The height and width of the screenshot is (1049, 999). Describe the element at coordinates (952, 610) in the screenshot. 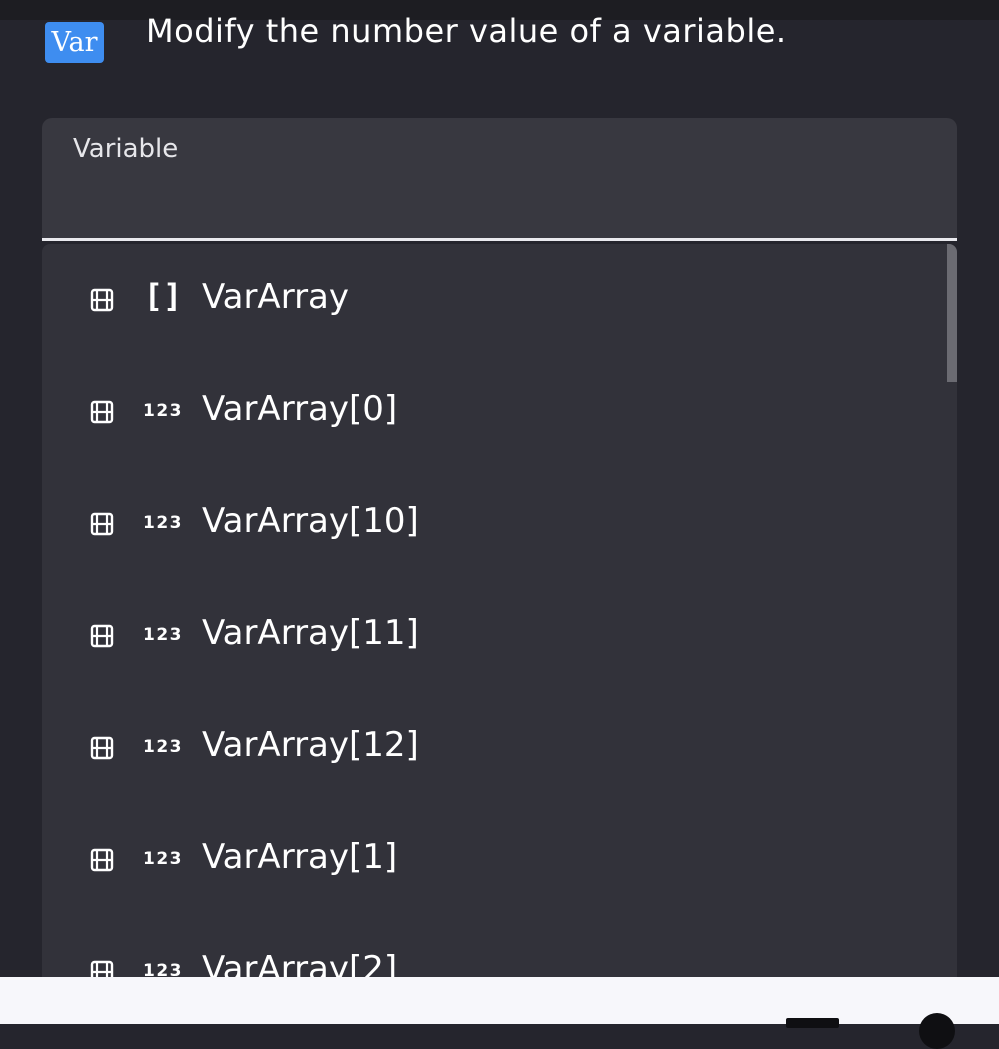

I see `dropdown-scrollbar` at that location.